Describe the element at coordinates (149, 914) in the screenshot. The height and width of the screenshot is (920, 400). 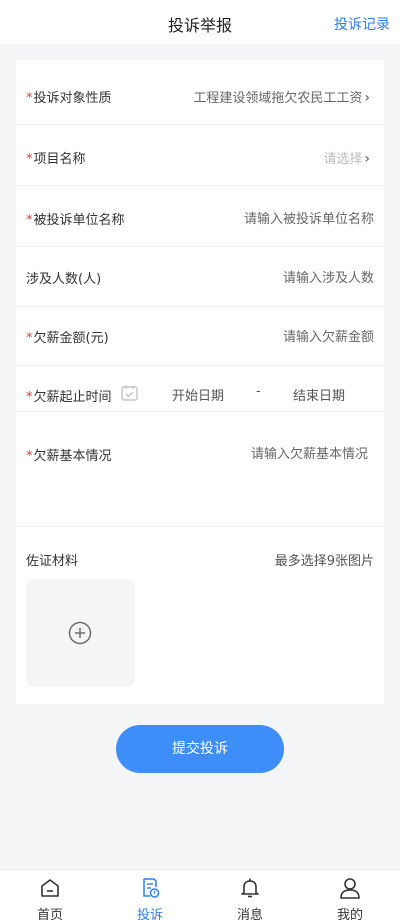
I see `tab-complaint-label: 投诉` at that location.